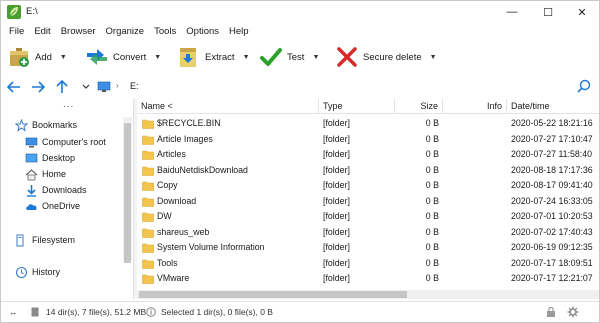 This screenshot has height=323, width=600. Describe the element at coordinates (50, 158) in the screenshot. I see `sidebar-item-desktop: Desktop` at that location.